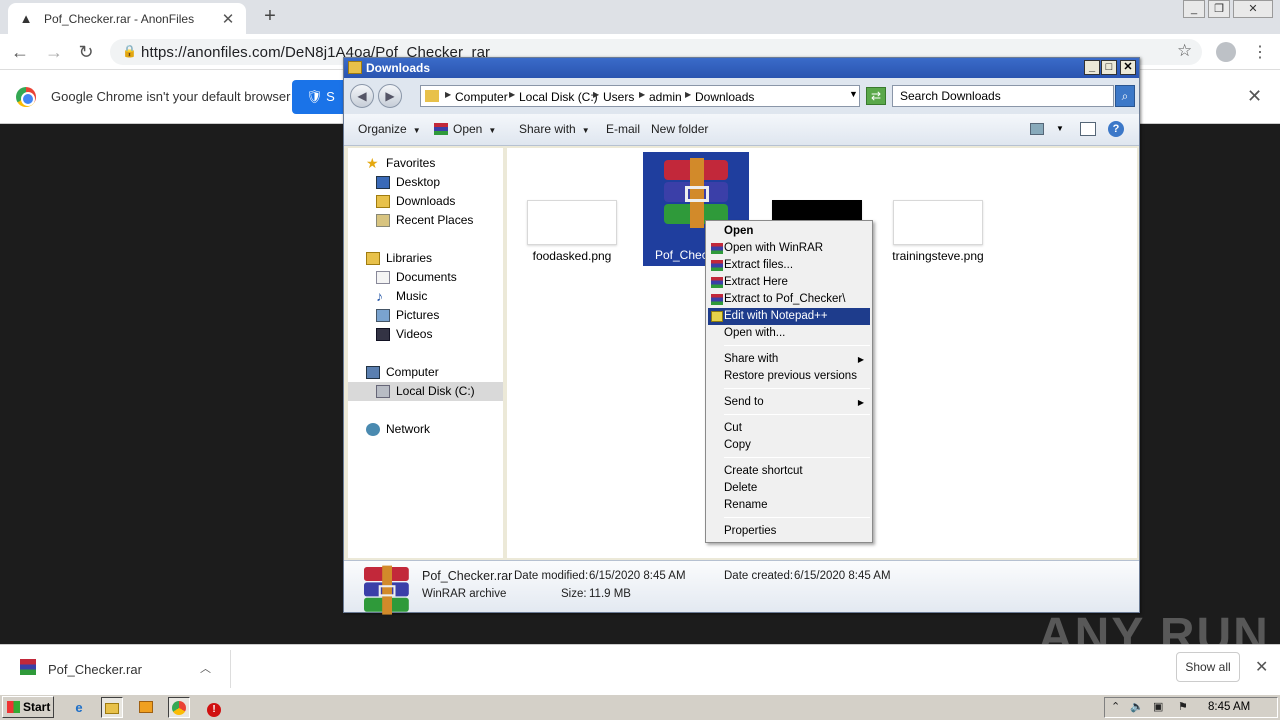  I want to click on action-center-flag-icon: ⚑, so click(1183, 706).